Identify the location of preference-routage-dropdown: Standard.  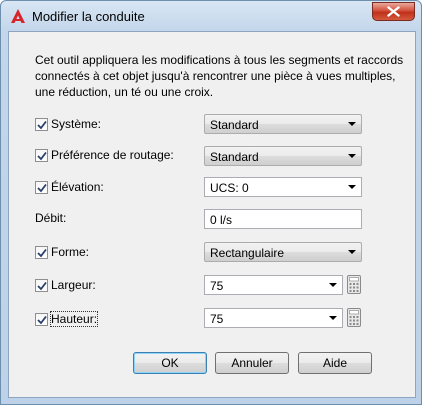
(283, 156).